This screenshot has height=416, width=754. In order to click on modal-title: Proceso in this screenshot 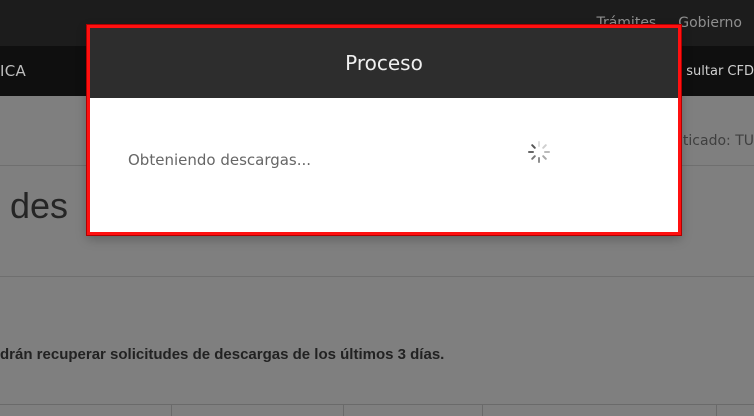, I will do `click(384, 63)`.